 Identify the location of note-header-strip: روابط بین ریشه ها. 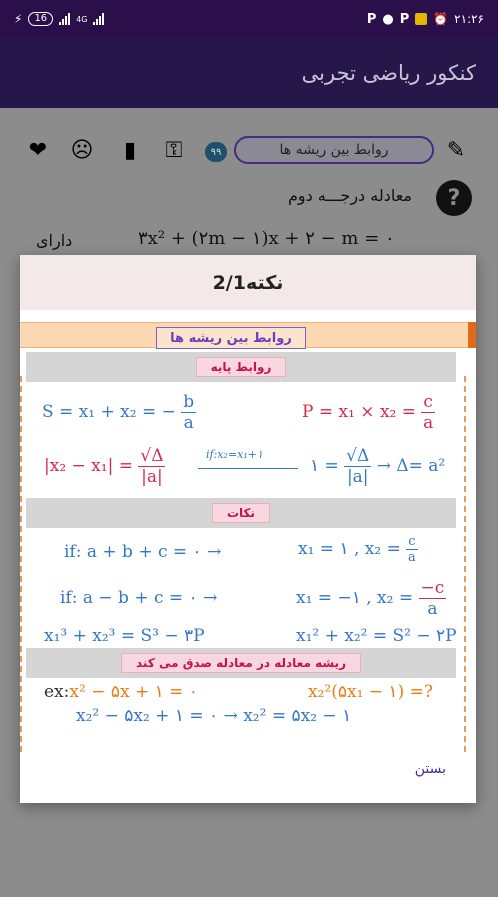
(244, 335).